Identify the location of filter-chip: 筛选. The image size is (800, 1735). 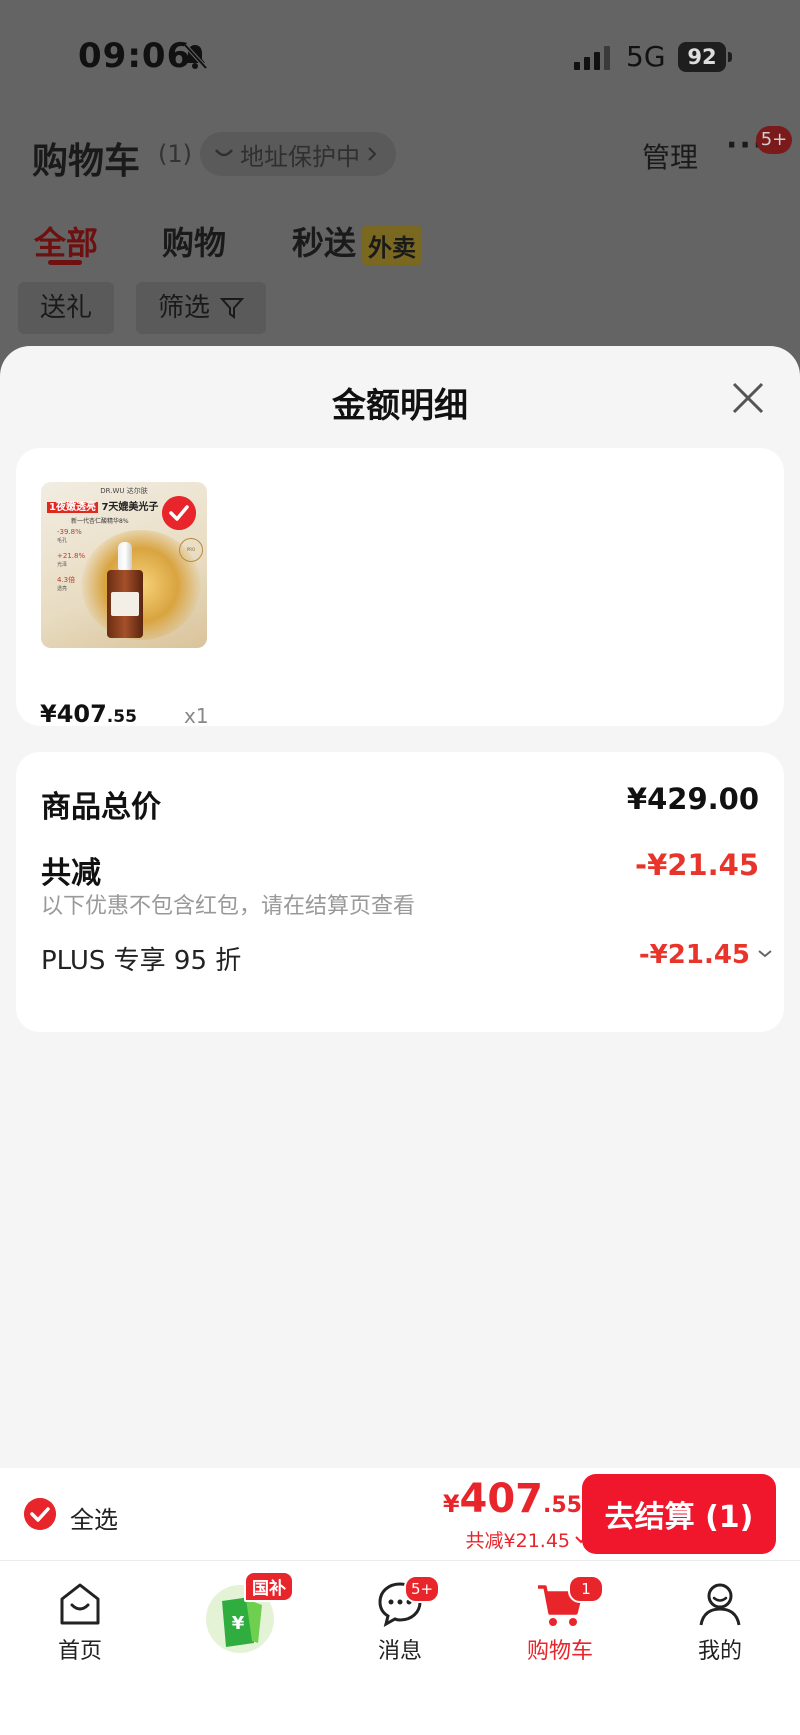
(201, 308).